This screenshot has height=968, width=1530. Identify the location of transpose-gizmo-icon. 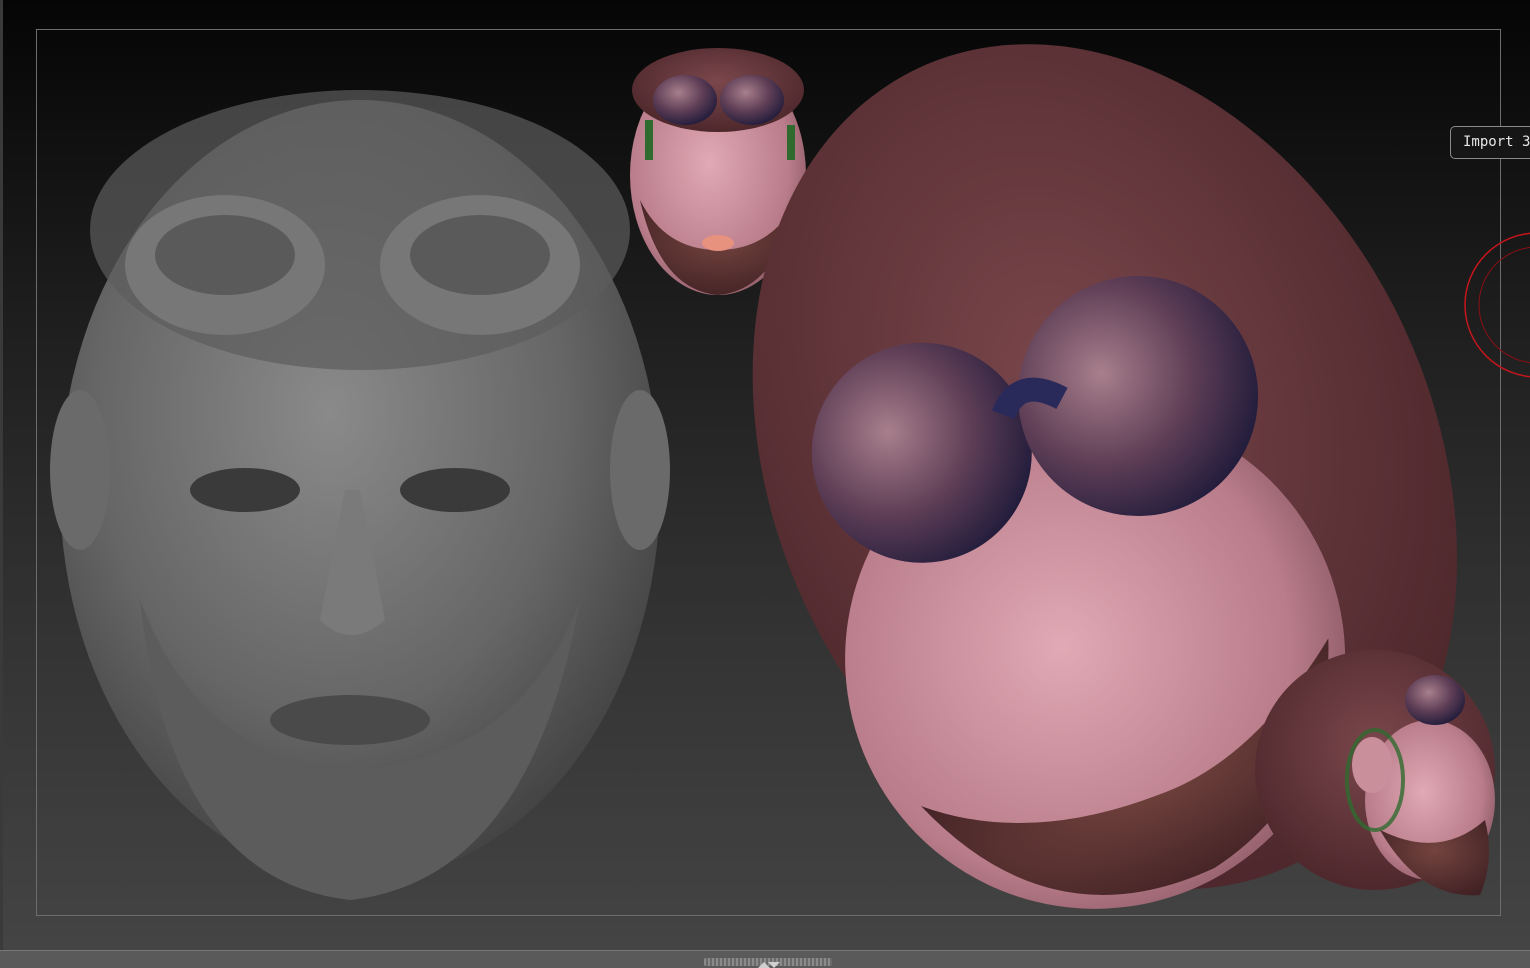
(1496, 305).